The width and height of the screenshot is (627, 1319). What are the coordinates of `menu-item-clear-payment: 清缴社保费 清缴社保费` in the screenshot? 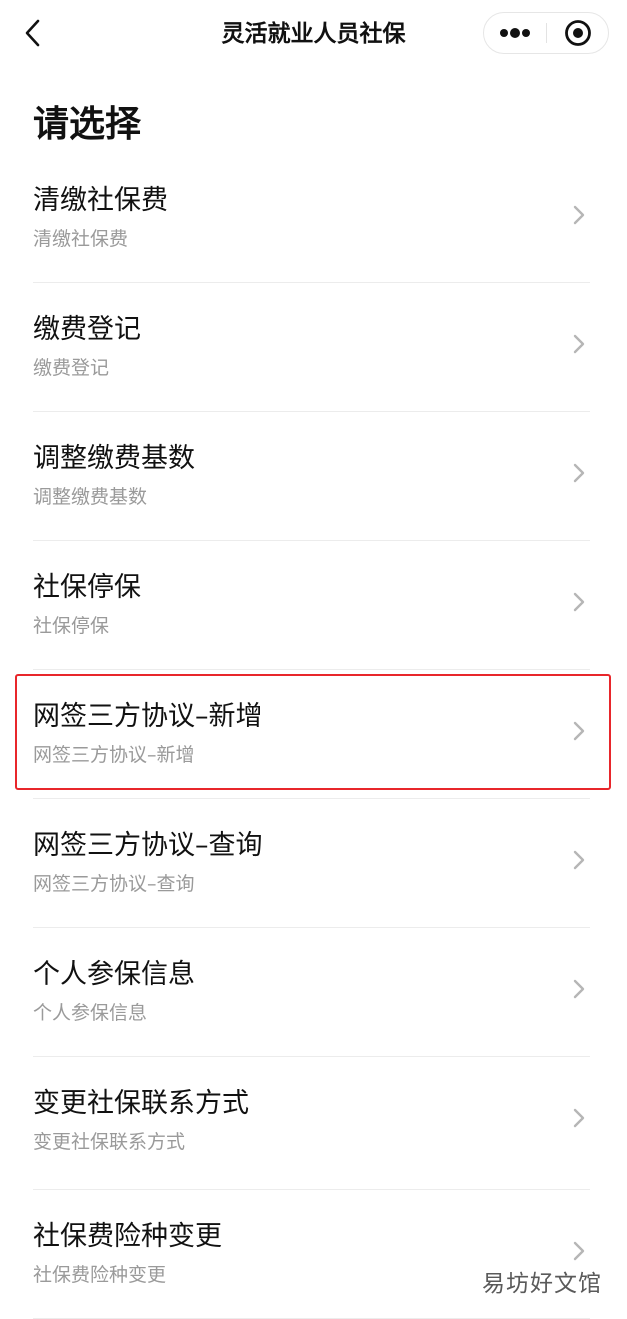 It's located at (313, 218).